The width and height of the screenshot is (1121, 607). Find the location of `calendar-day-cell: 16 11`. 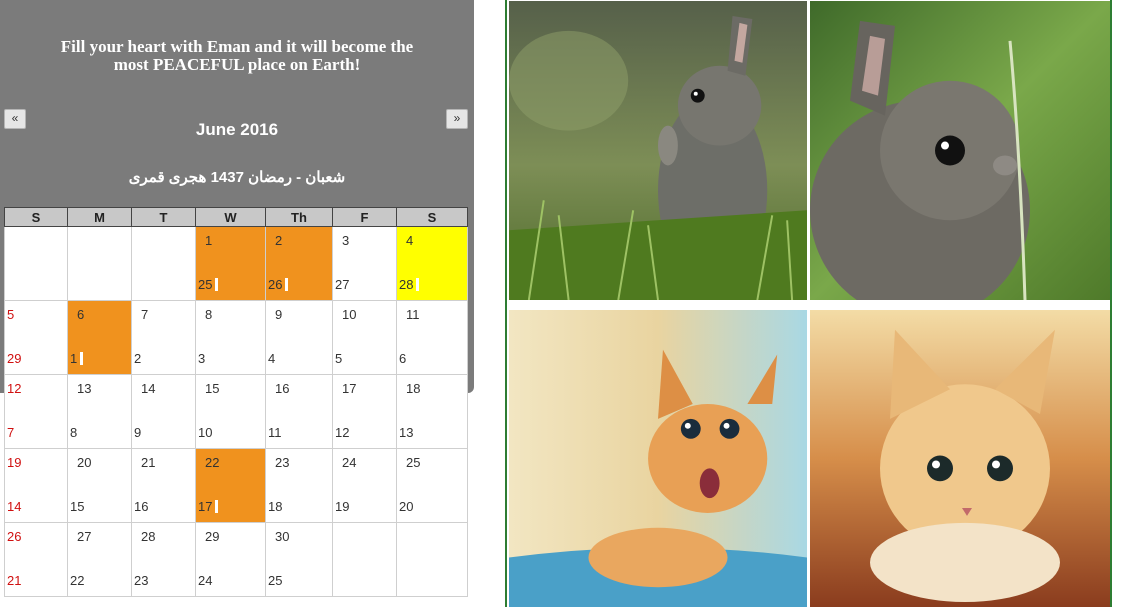

calendar-day-cell: 16 11 is located at coordinates (299, 411).